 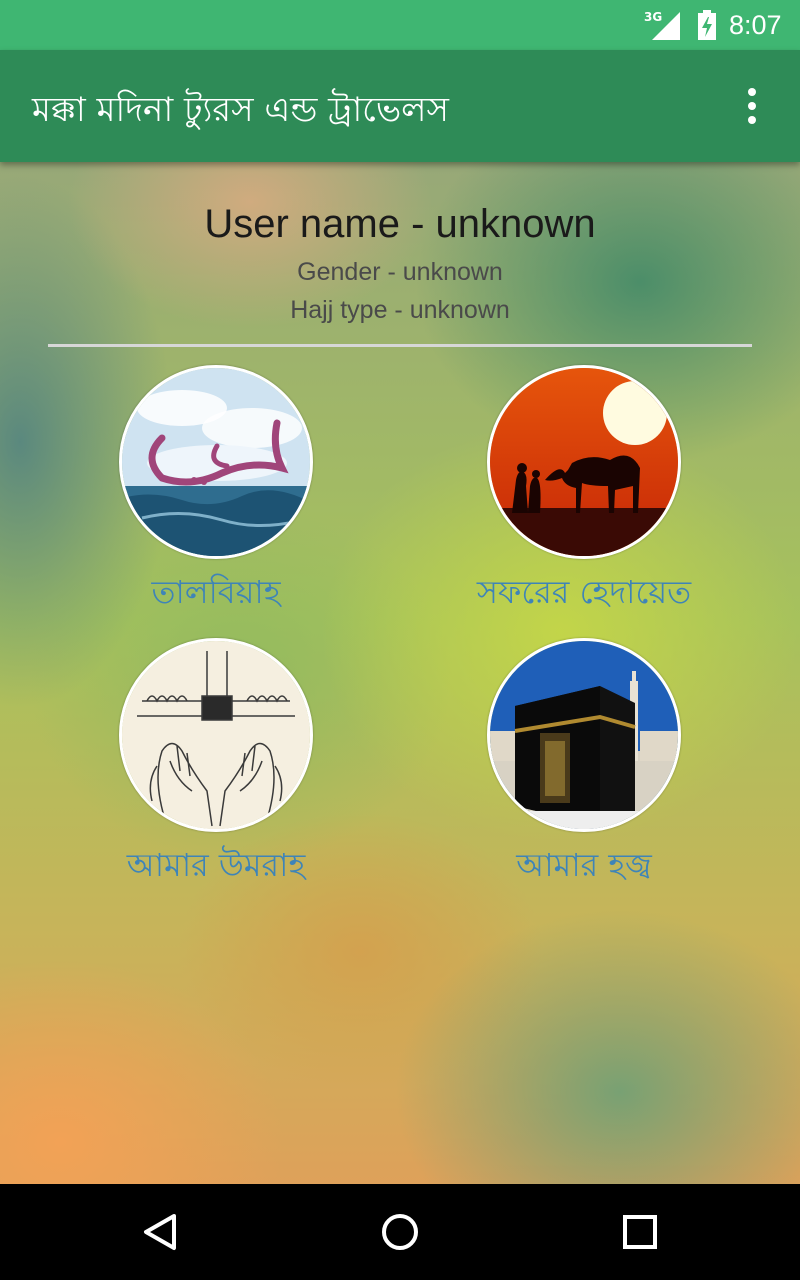 I want to click on praying-hands-icon, so click(x=216, y=735).